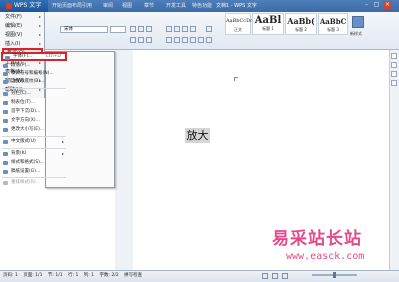 The width and height of the screenshot is (399, 282). What do you see at coordinates (265, 276) in the screenshot?
I see `view-mode-icon` at bounding box center [265, 276].